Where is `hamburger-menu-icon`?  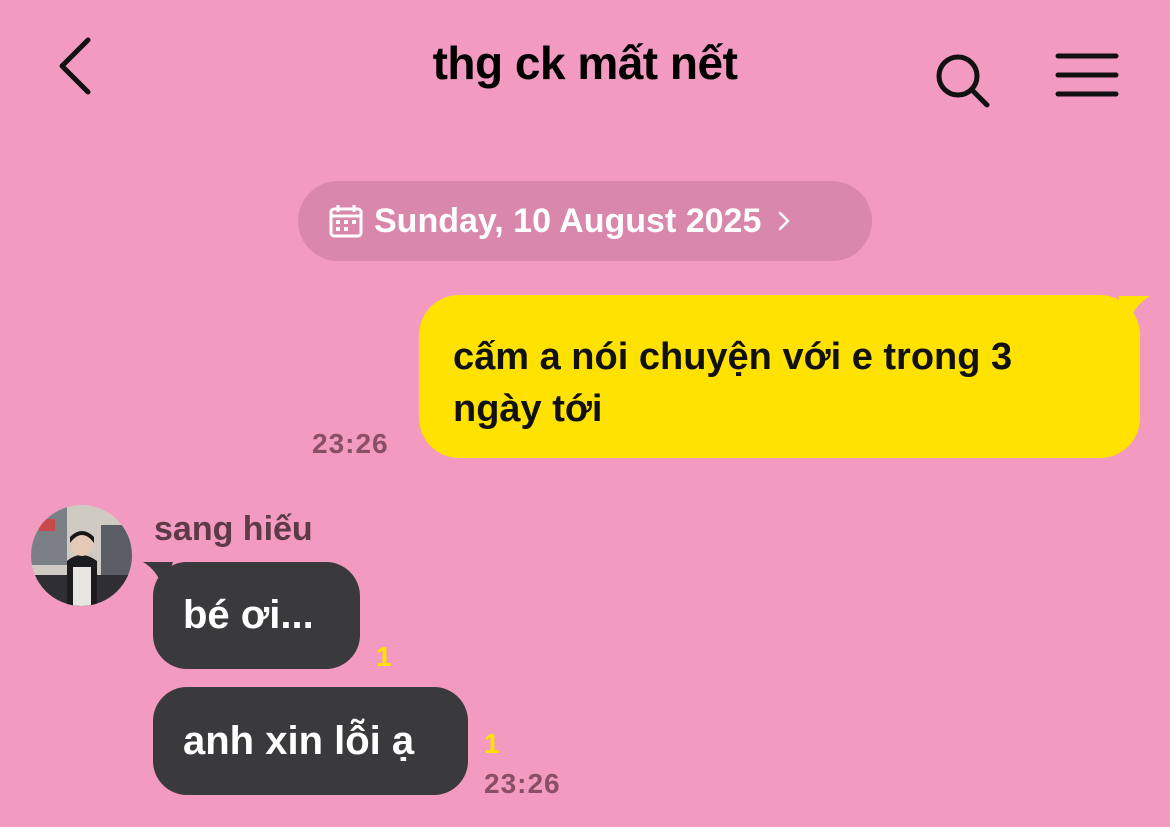 hamburger-menu-icon is located at coordinates (1087, 75).